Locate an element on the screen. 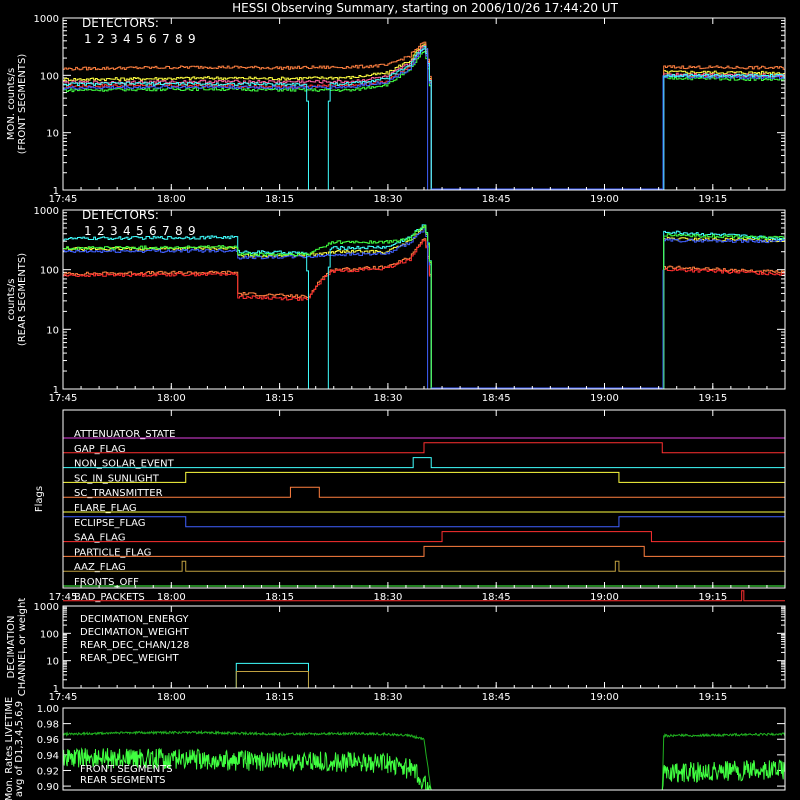 This screenshot has width=800, height=800. decimation-legend-entry: DECIMATION_WEIGHT is located at coordinates (134, 632).